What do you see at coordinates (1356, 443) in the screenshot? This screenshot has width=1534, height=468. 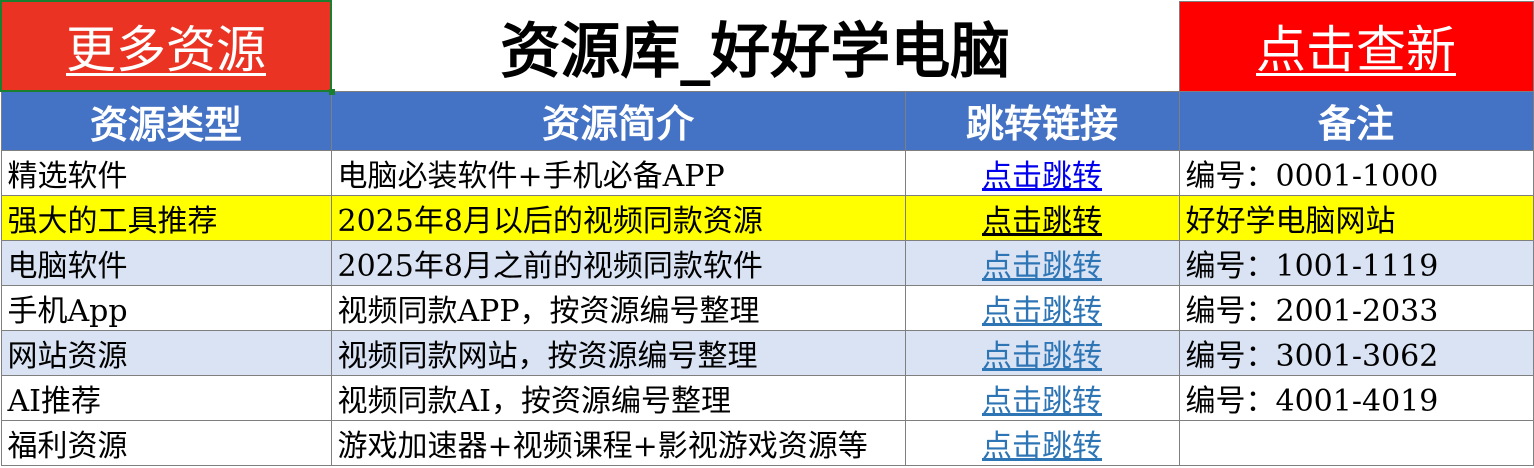 I see `note-cell` at bounding box center [1356, 443].